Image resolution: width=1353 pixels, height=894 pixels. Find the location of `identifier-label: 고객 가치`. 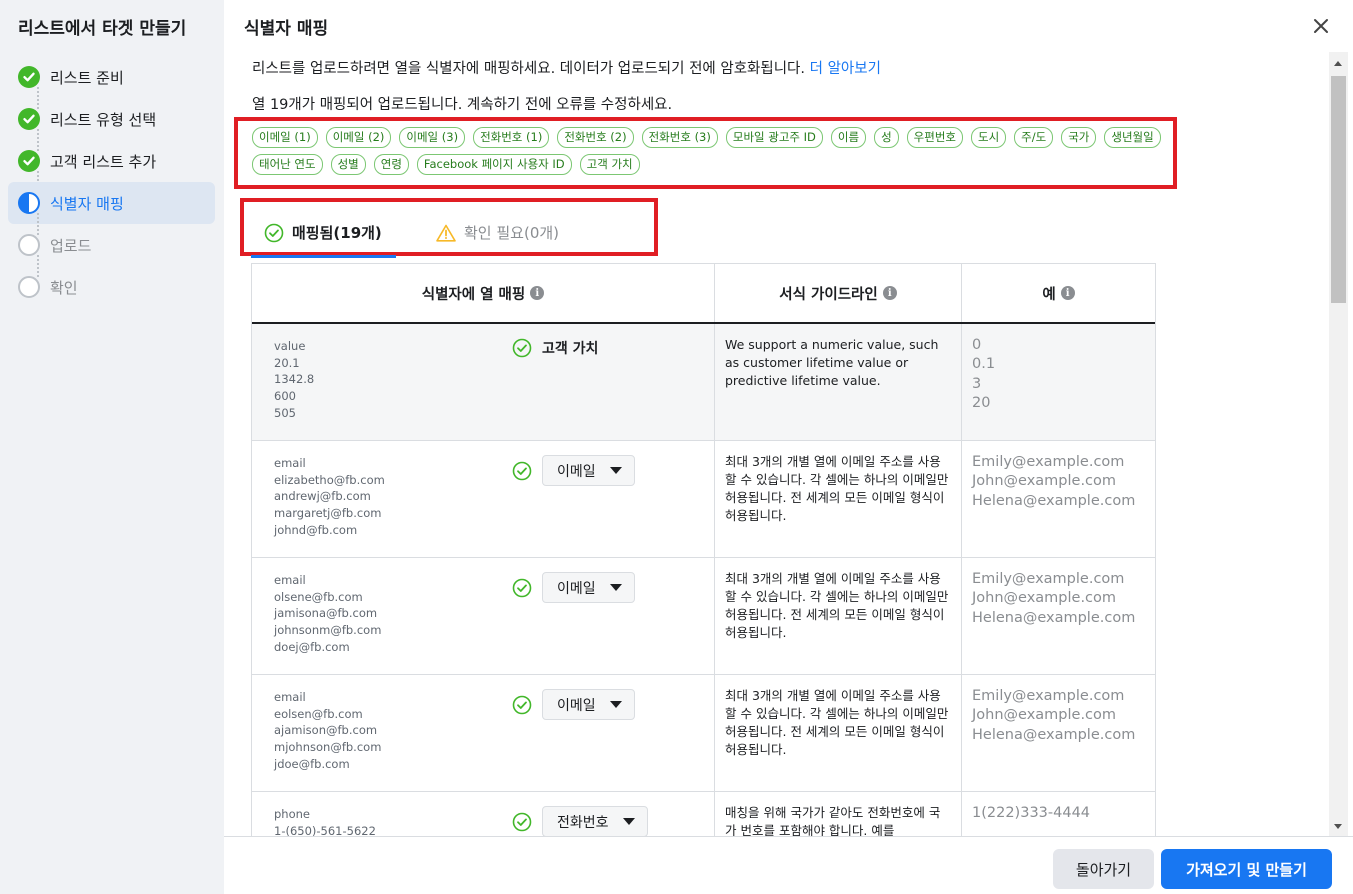

identifier-label: 고객 가치 is located at coordinates (570, 349).